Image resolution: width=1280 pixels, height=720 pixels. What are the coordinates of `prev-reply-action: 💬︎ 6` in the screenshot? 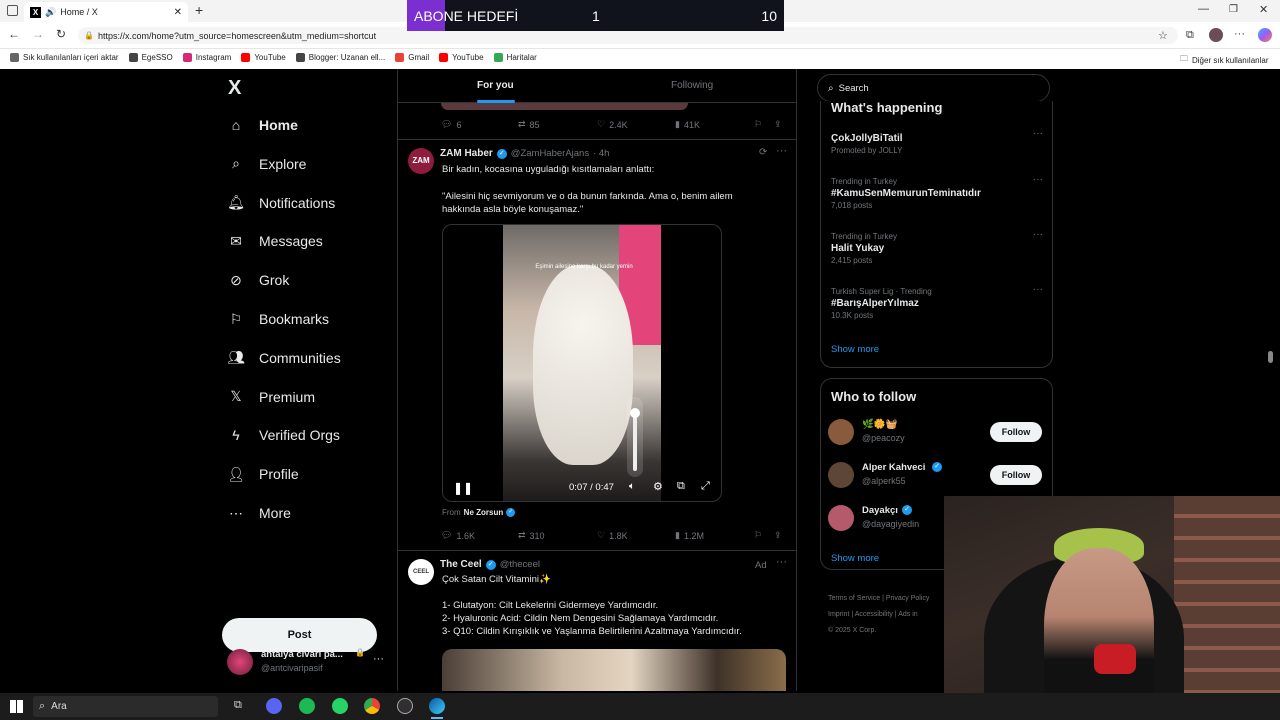 It's located at (451, 124).